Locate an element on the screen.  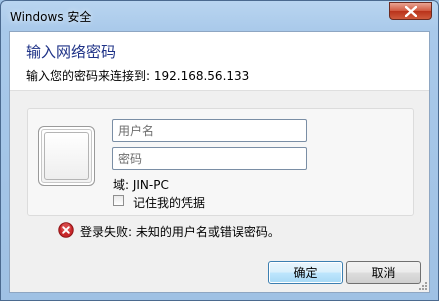
user-tile-icon is located at coordinates (66, 156).